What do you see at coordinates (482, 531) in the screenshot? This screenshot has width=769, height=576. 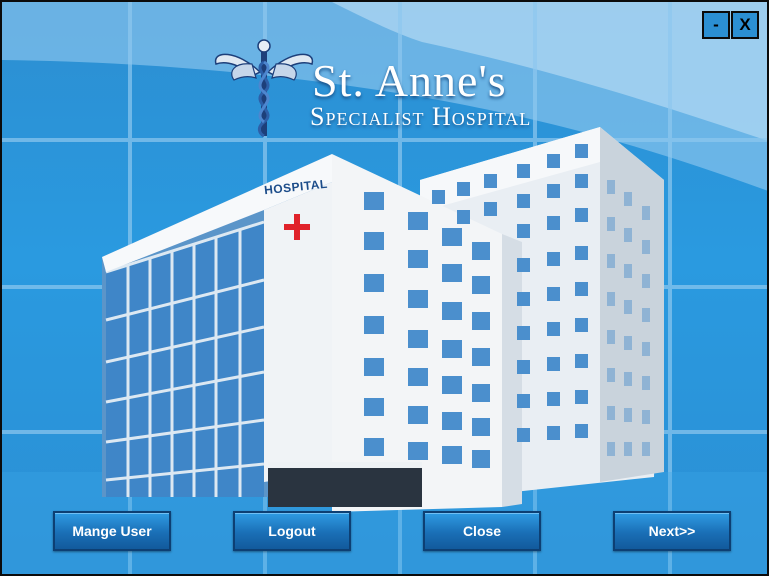 I see `close-button: Close` at bounding box center [482, 531].